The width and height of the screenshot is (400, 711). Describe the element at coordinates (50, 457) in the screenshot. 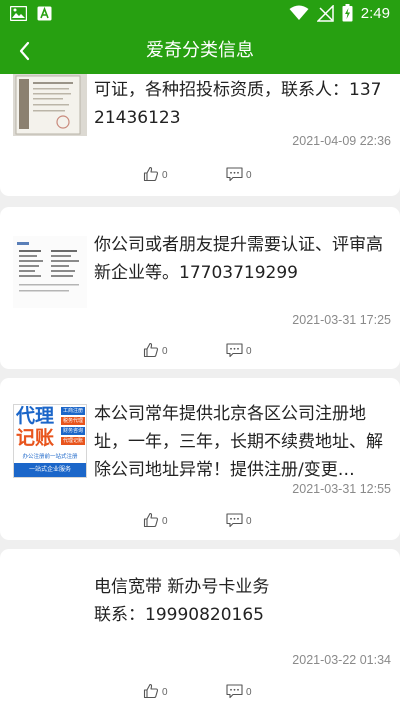

I see `ad-caption: 办公注册前一站式注册` at that location.